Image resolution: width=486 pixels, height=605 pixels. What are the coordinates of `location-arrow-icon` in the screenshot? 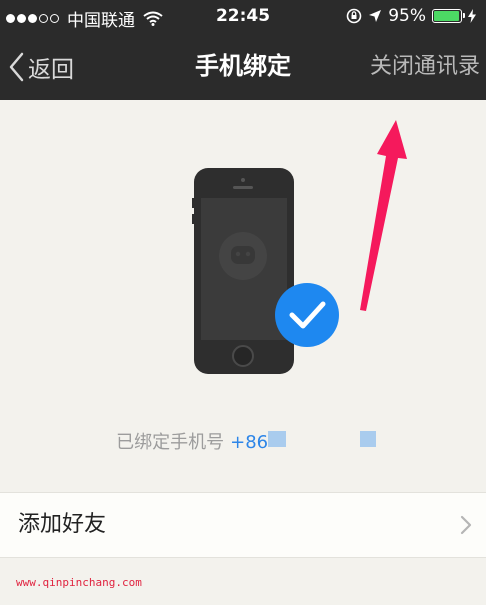 It's located at (375, 16).